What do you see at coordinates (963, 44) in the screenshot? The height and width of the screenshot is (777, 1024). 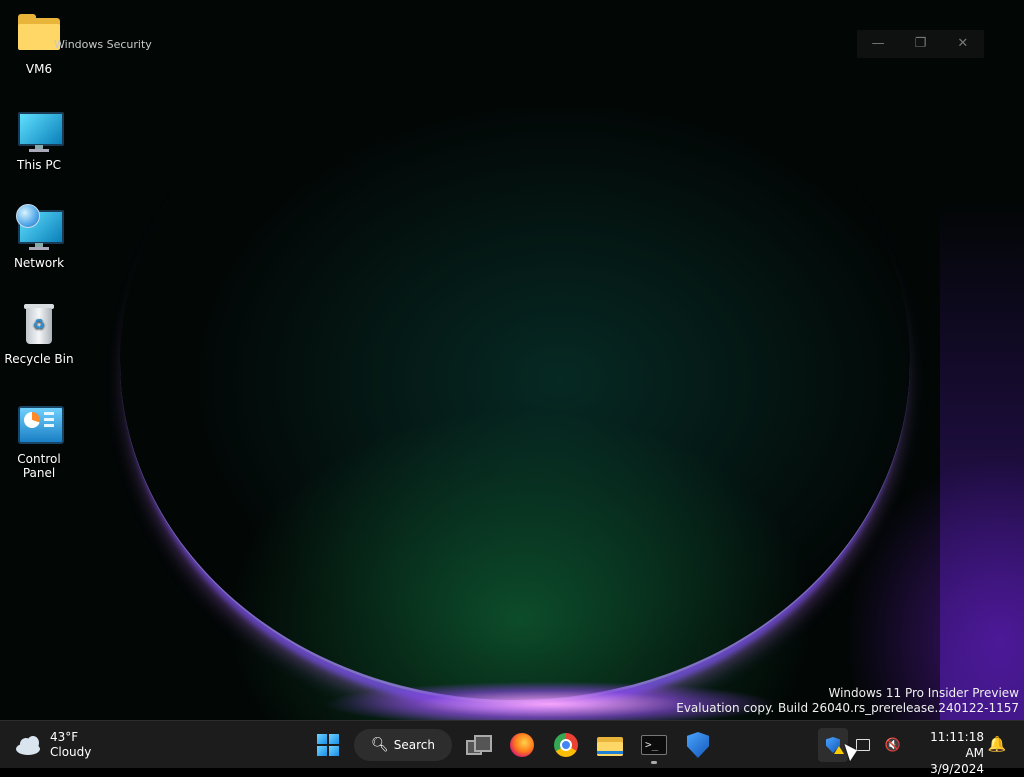 I see `close-button: ✕` at bounding box center [963, 44].